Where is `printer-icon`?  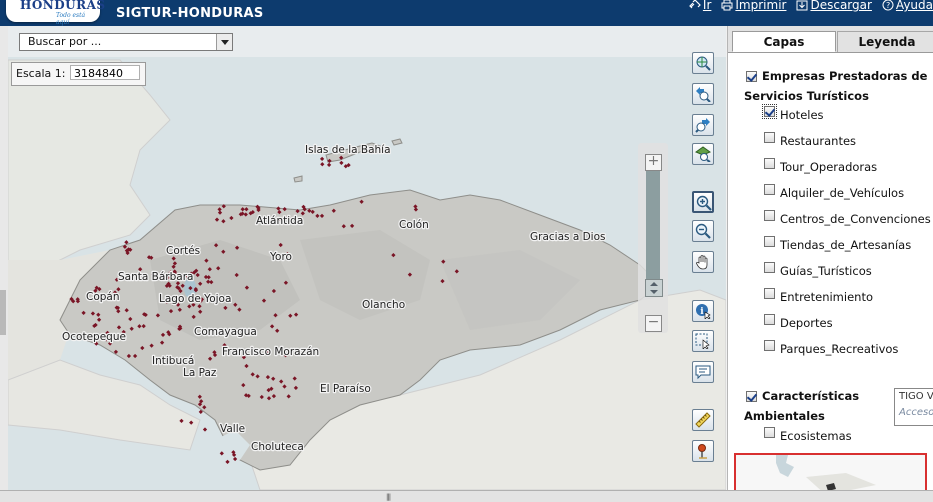
printer-icon is located at coordinates (727, 5).